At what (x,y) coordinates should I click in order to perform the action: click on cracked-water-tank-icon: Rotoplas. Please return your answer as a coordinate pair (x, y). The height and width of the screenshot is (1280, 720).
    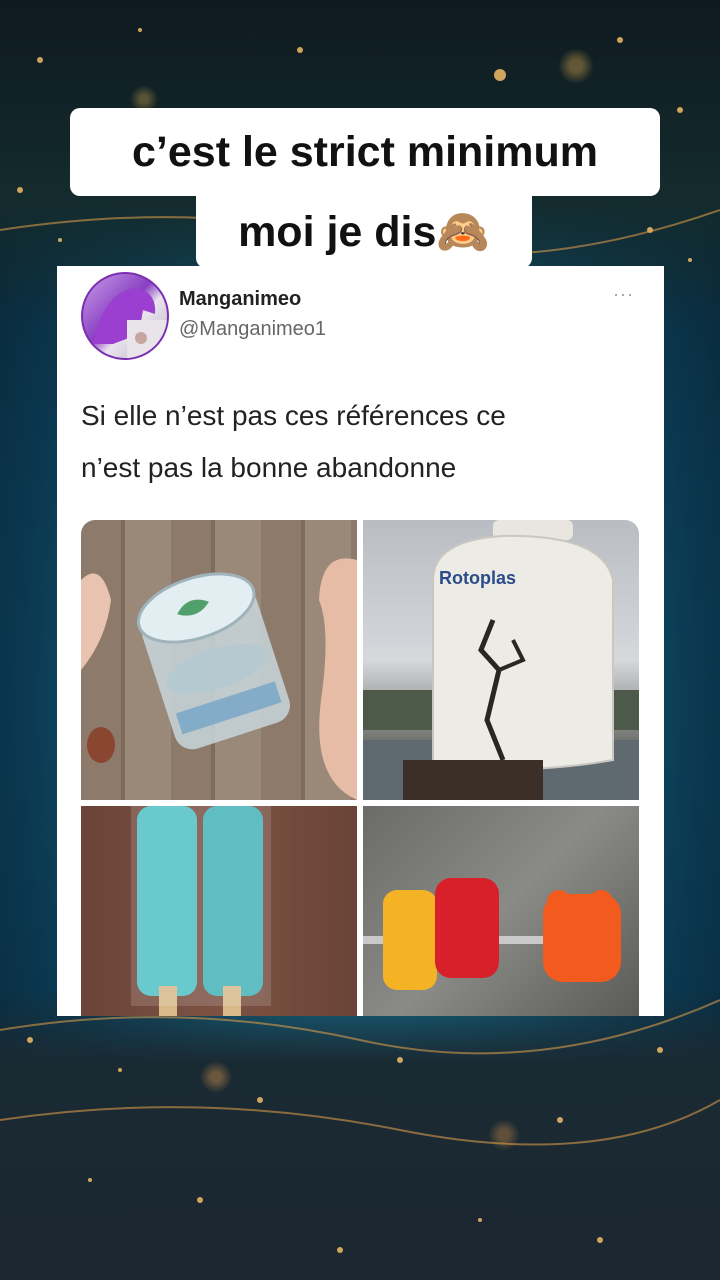
    Looking at the image, I should click on (501, 660).